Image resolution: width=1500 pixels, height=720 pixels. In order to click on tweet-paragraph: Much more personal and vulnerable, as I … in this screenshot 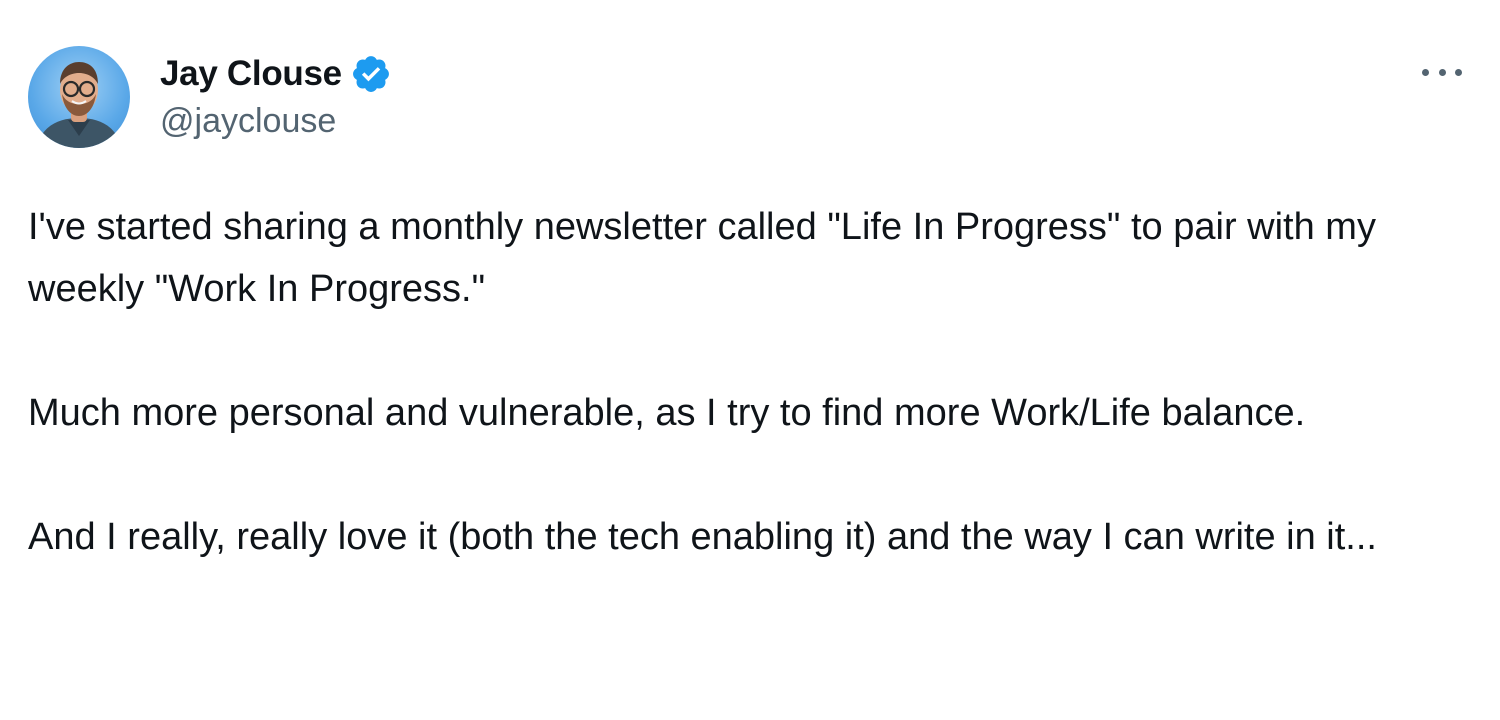, I will do `click(667, 413)`.